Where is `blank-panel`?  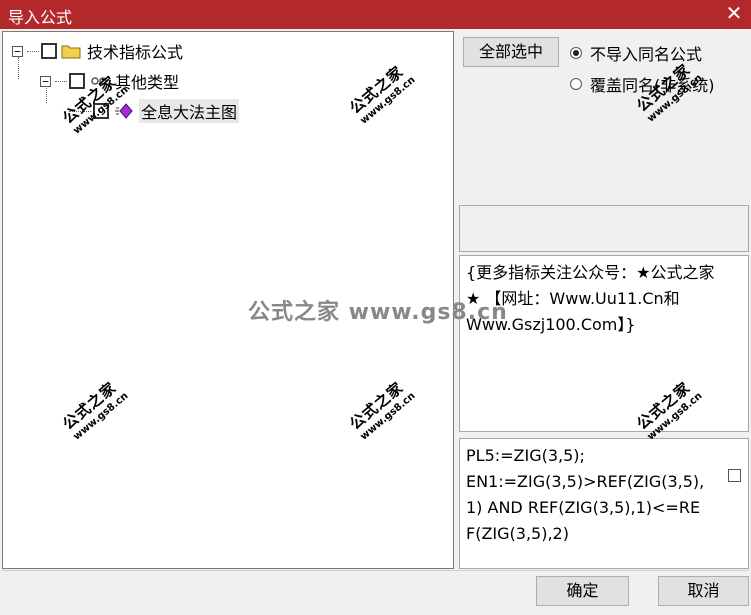
blank-panel is located at coordinates (604, 228).